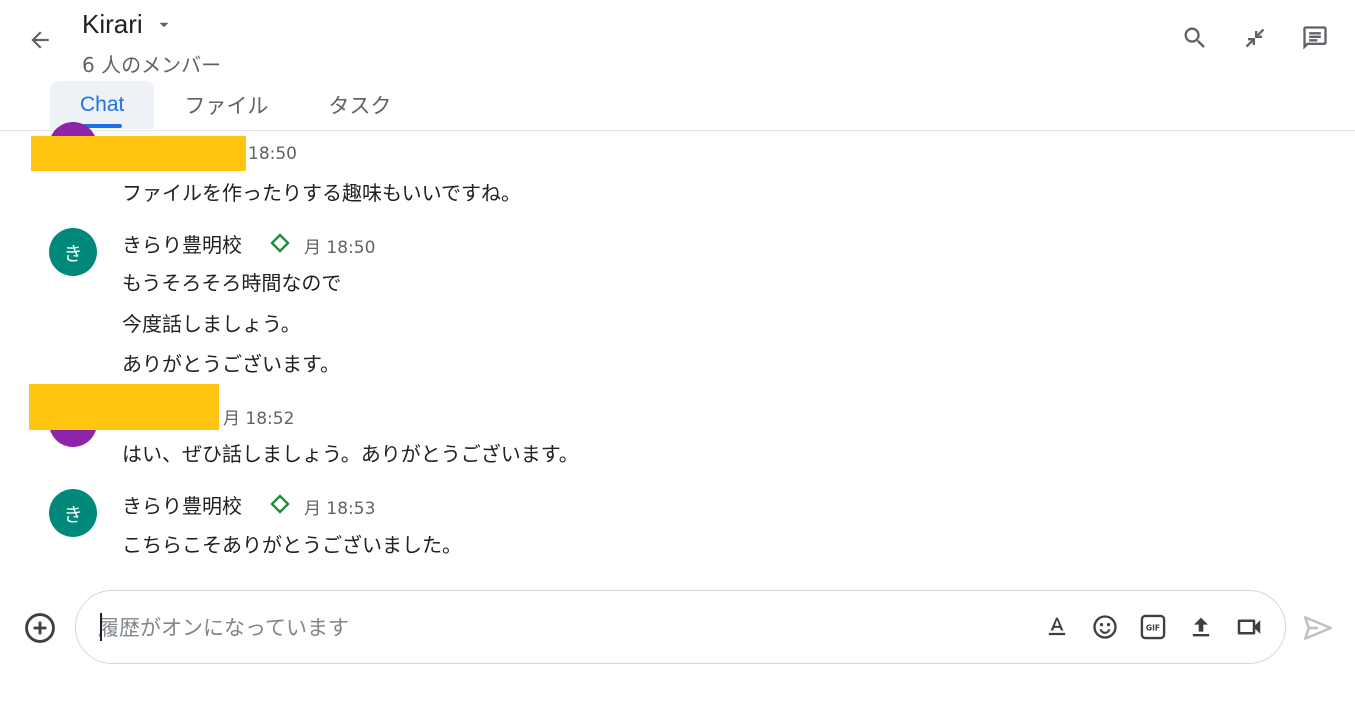 Image resolution: width=1355 pixels, height=704 pixels. Describe the element at coordinates (112, 24) in the screenshot. I see `room-title: Kirari` at that location.